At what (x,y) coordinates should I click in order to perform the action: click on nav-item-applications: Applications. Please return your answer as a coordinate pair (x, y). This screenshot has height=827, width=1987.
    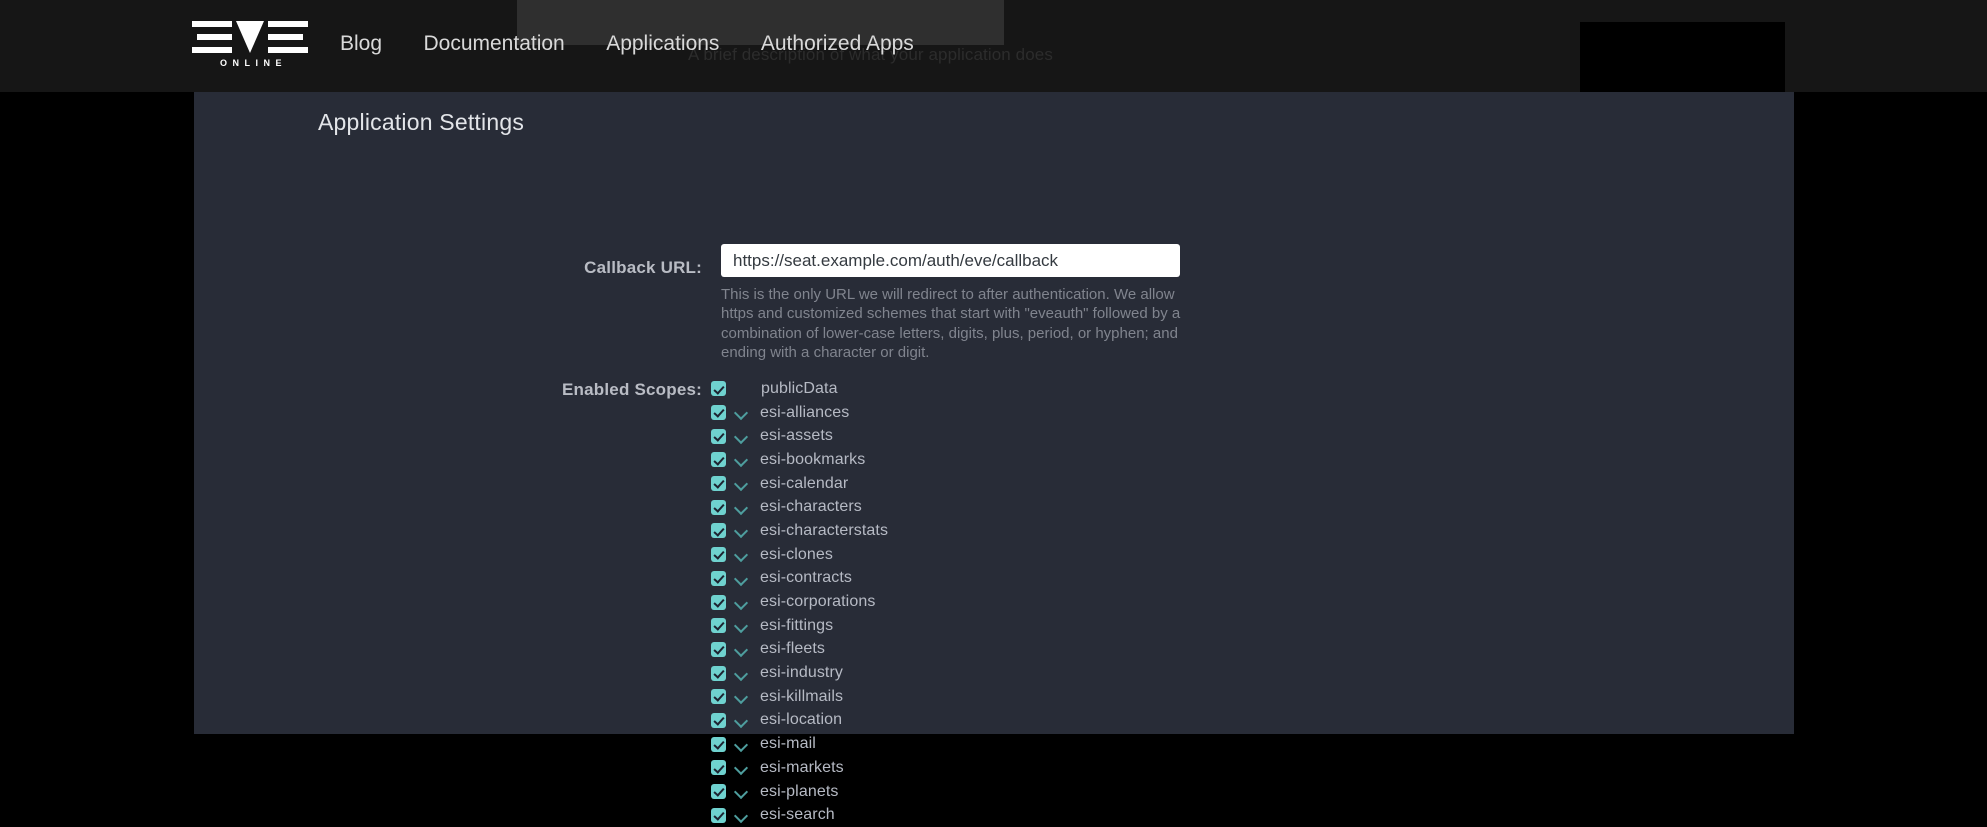
    Looking at the image, I should click on (662, 44).